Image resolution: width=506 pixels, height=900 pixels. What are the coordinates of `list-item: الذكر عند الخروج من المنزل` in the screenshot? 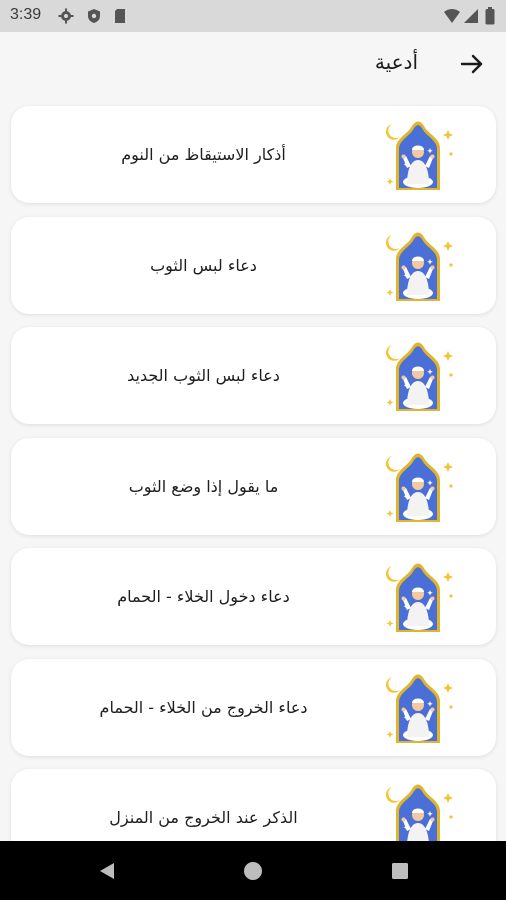 It's located at (253, 805).